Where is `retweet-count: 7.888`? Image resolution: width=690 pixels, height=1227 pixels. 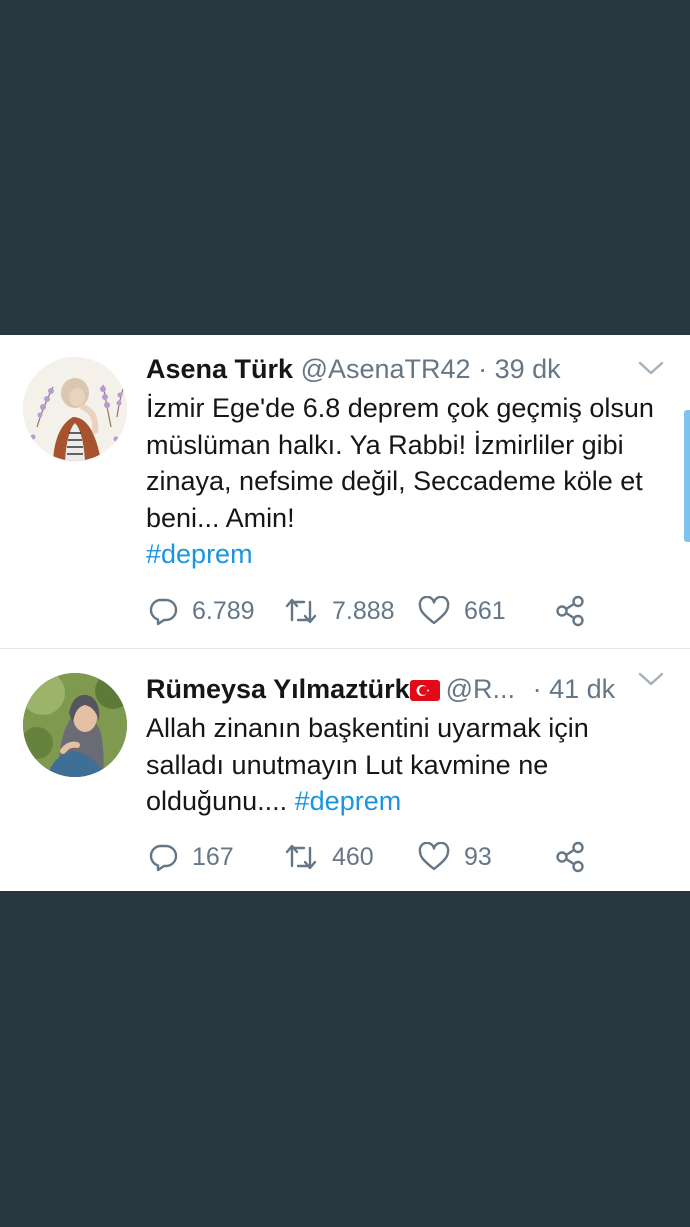 retweet-count: 7.888 is located at coordinates (363, 610).